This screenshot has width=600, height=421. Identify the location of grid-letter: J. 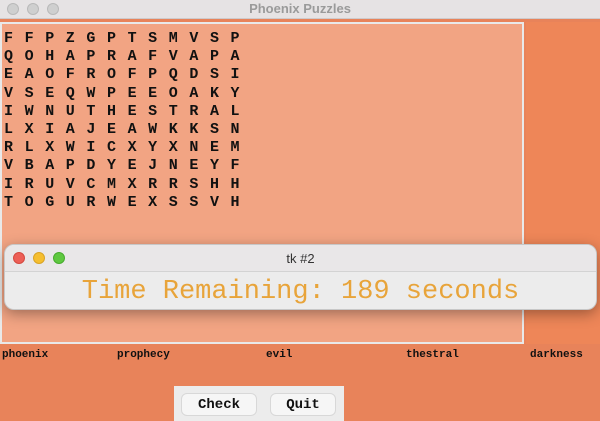
(91, 130).